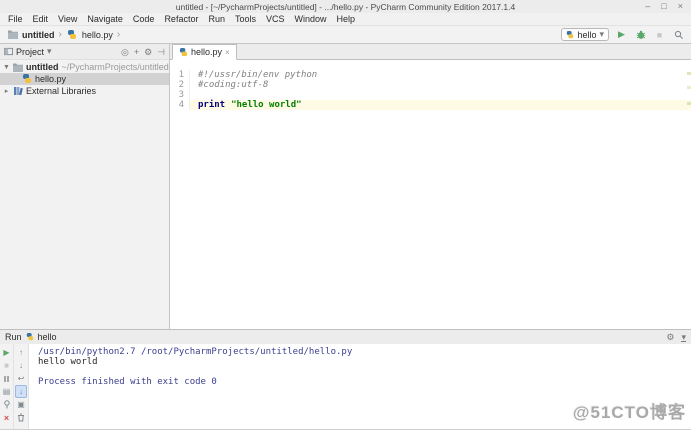 The image size is (691, 430). What do you see at coordinates (266, 105) in the screenshot?
I see `string-hello-world: "hello world"` at bounding box center [266, 105].